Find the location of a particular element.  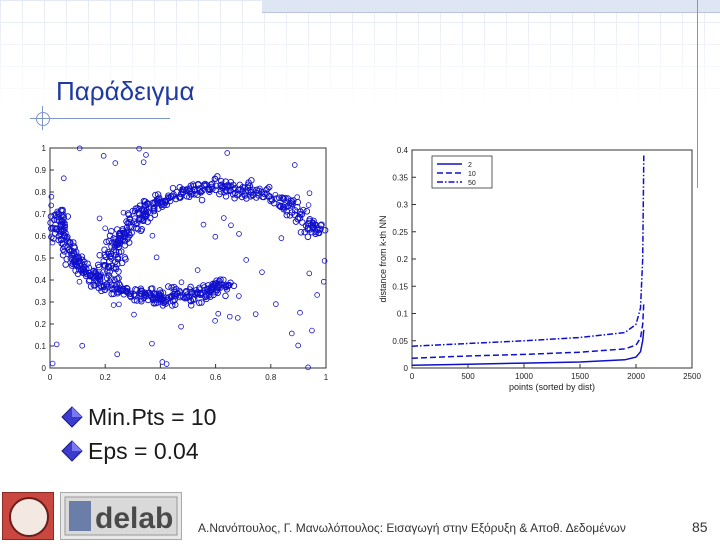

y-axis-label: distance from k-th NN is located at coordinates (383, 258).